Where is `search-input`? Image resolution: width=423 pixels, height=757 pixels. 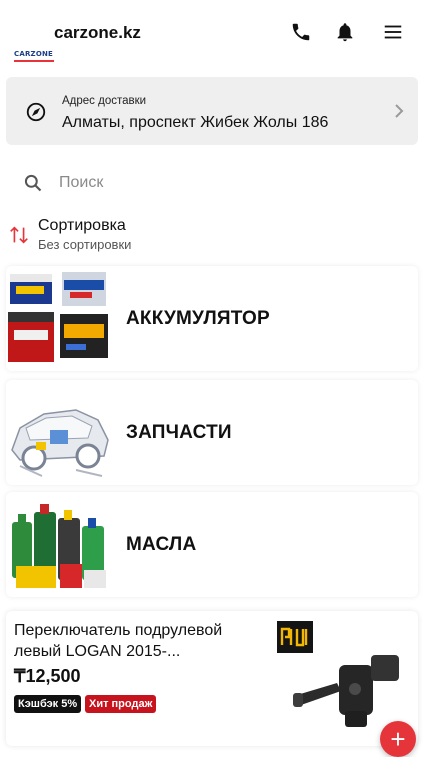 search-input is located at coordinates (224, 183).